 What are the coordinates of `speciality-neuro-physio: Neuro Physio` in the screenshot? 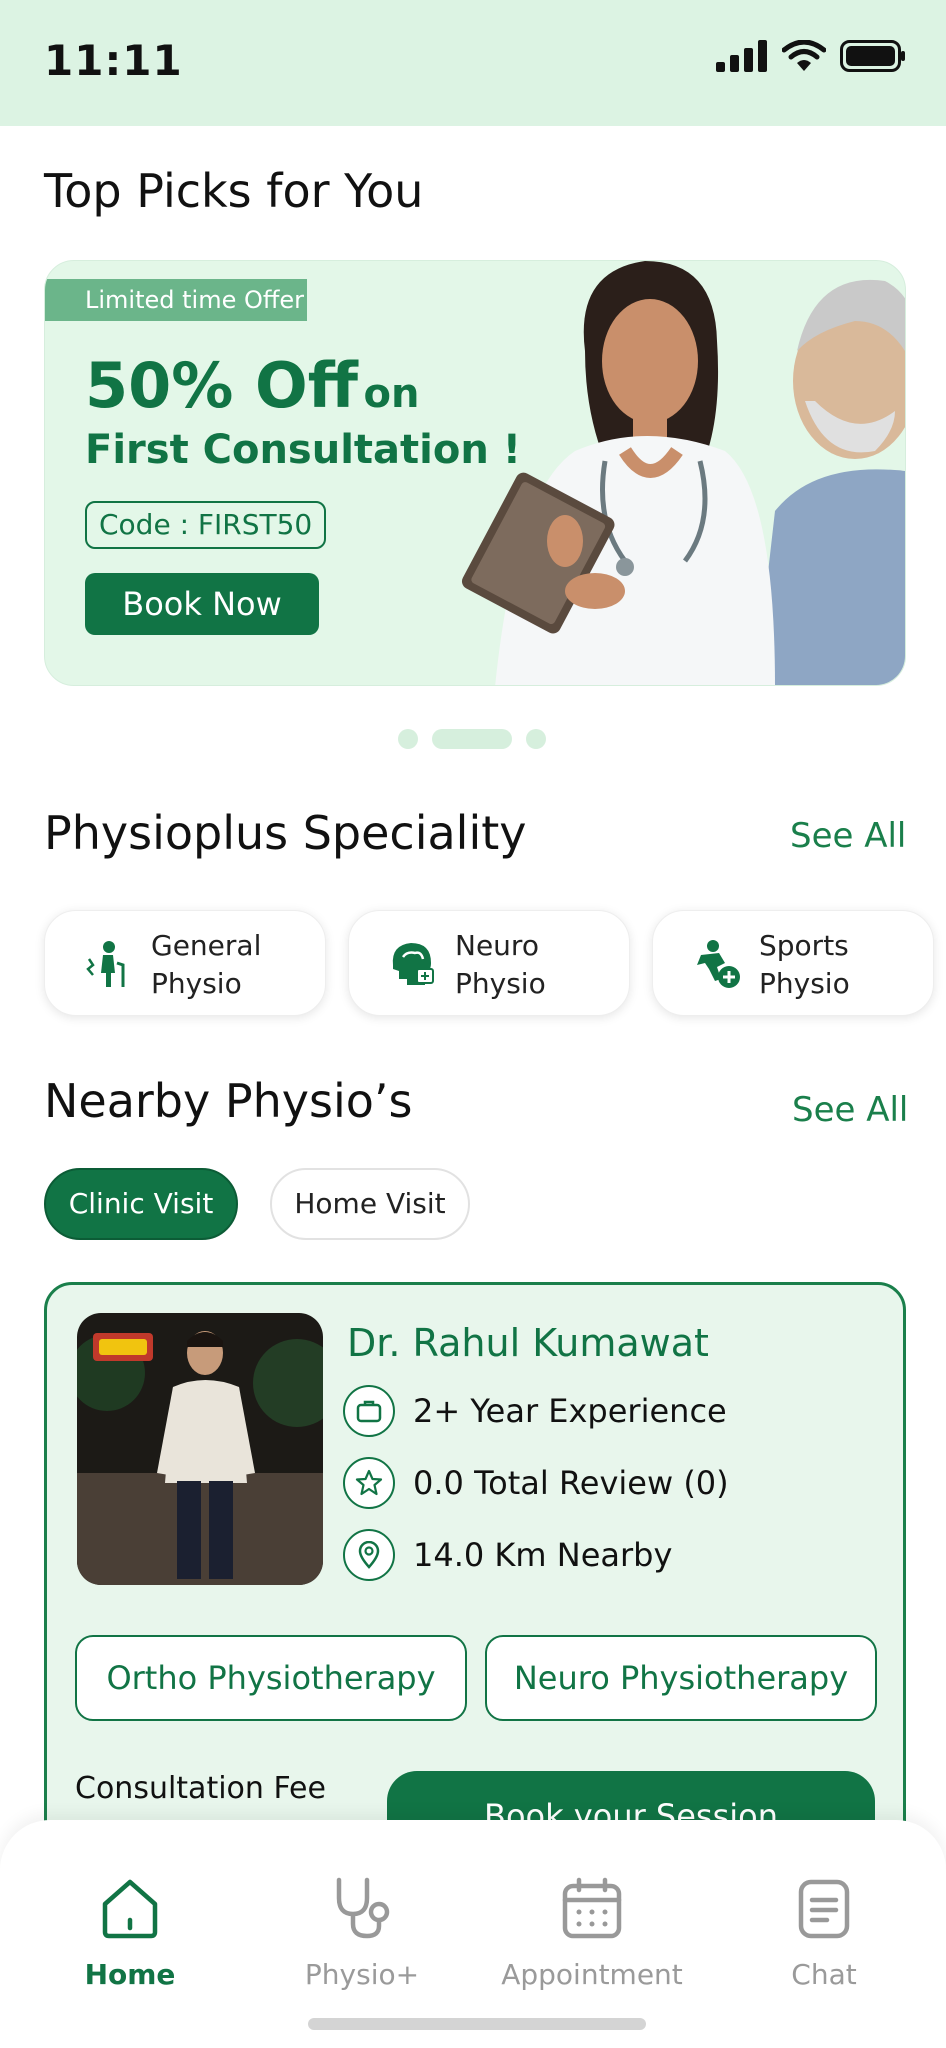 It's located at (489, 963).